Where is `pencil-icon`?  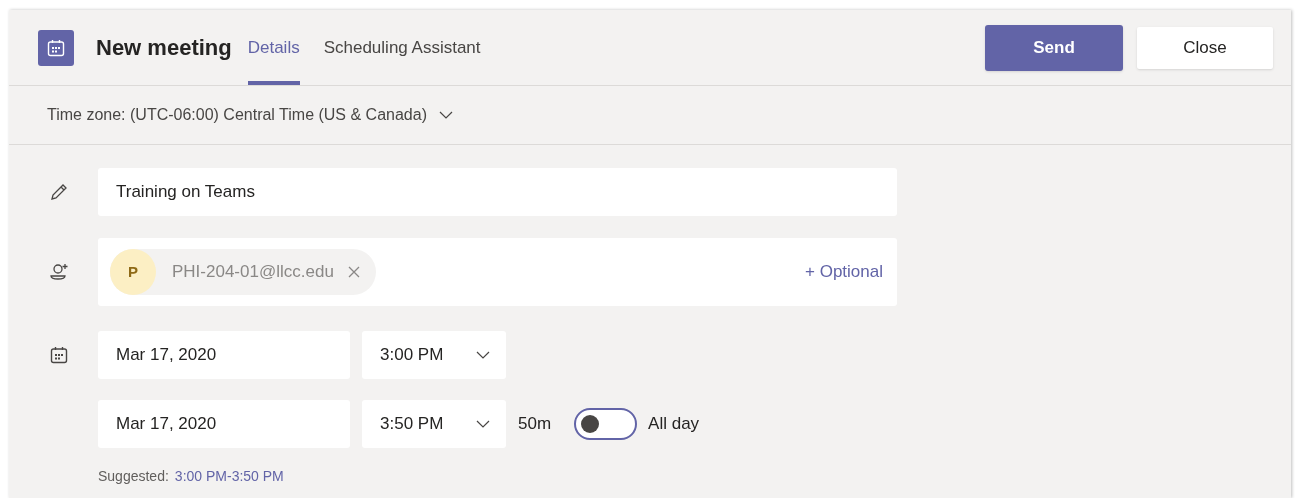
pencil-icon is located at coordinates (59, 192).